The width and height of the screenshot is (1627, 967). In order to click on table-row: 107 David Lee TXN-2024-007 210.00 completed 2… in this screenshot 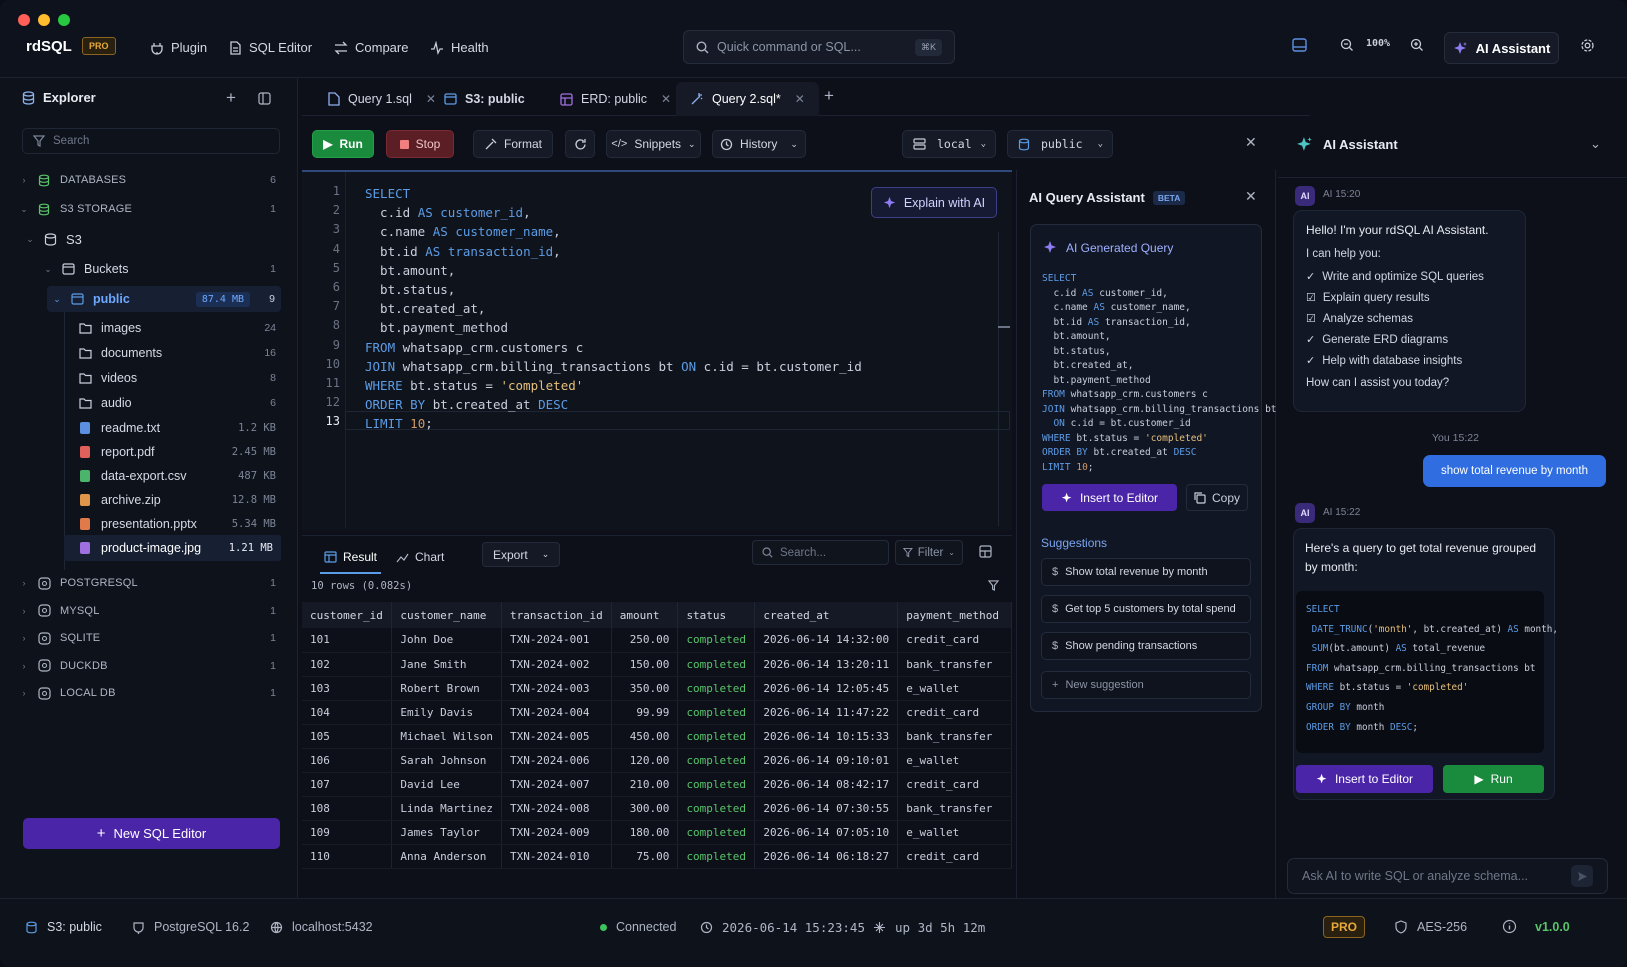, I will do `click(657, 784)`.